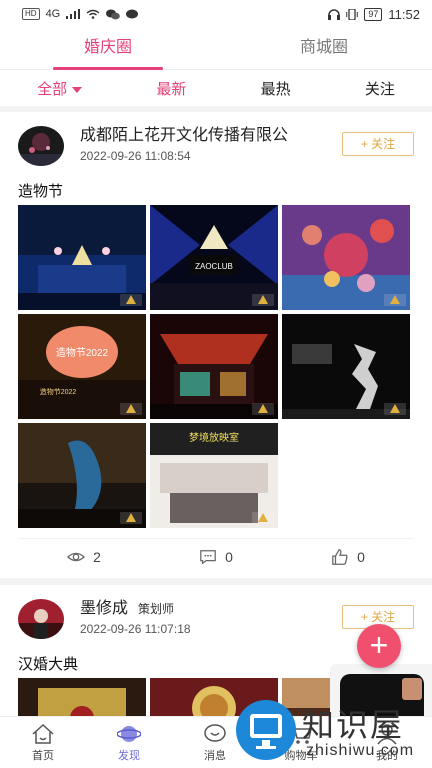 The height and width of the screenshot is (768, 432). I want to click on club-sign-text: ZAOCLUB, so click(214, 266).